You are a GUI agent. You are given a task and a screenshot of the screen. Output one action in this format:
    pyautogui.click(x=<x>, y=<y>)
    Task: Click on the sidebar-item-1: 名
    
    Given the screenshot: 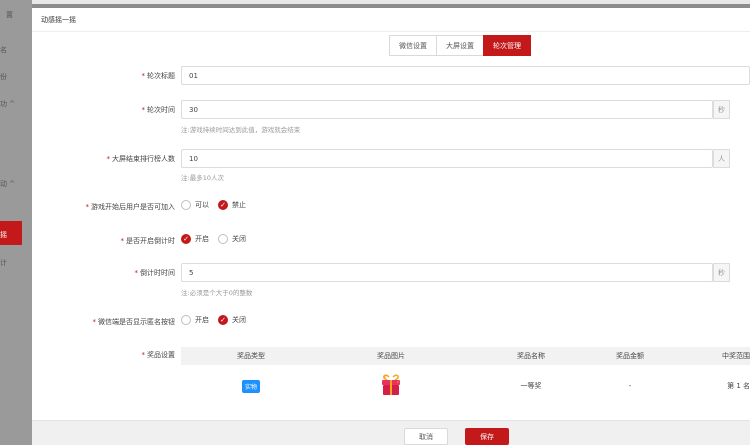 What is the action you would take?
    pyautogui.click(x=3, y=50)
    